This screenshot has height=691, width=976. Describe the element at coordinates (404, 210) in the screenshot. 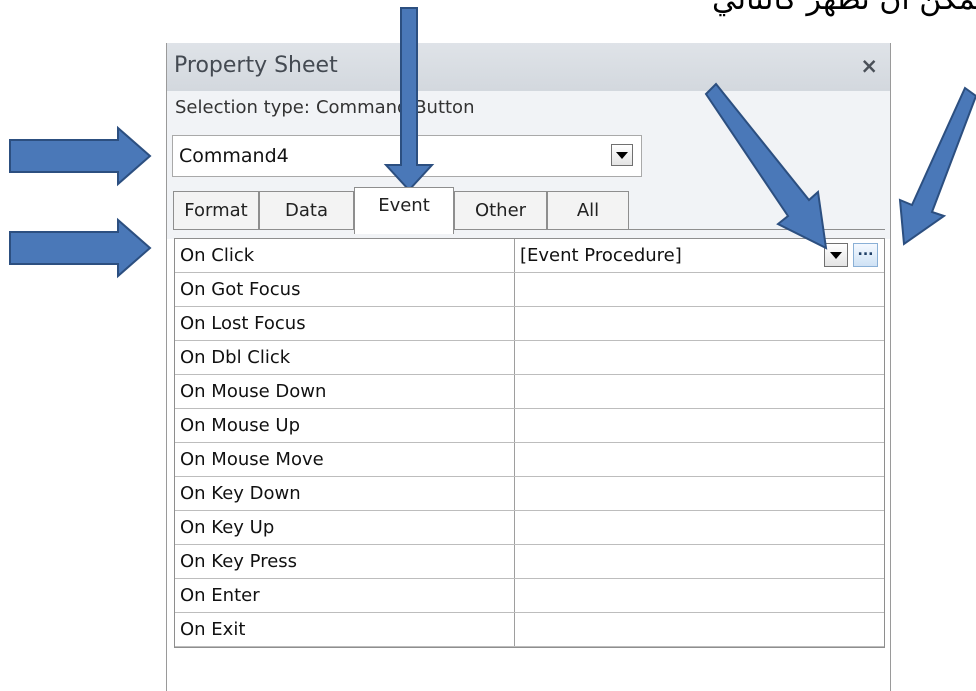

I see `tab-event: Event` at that location.